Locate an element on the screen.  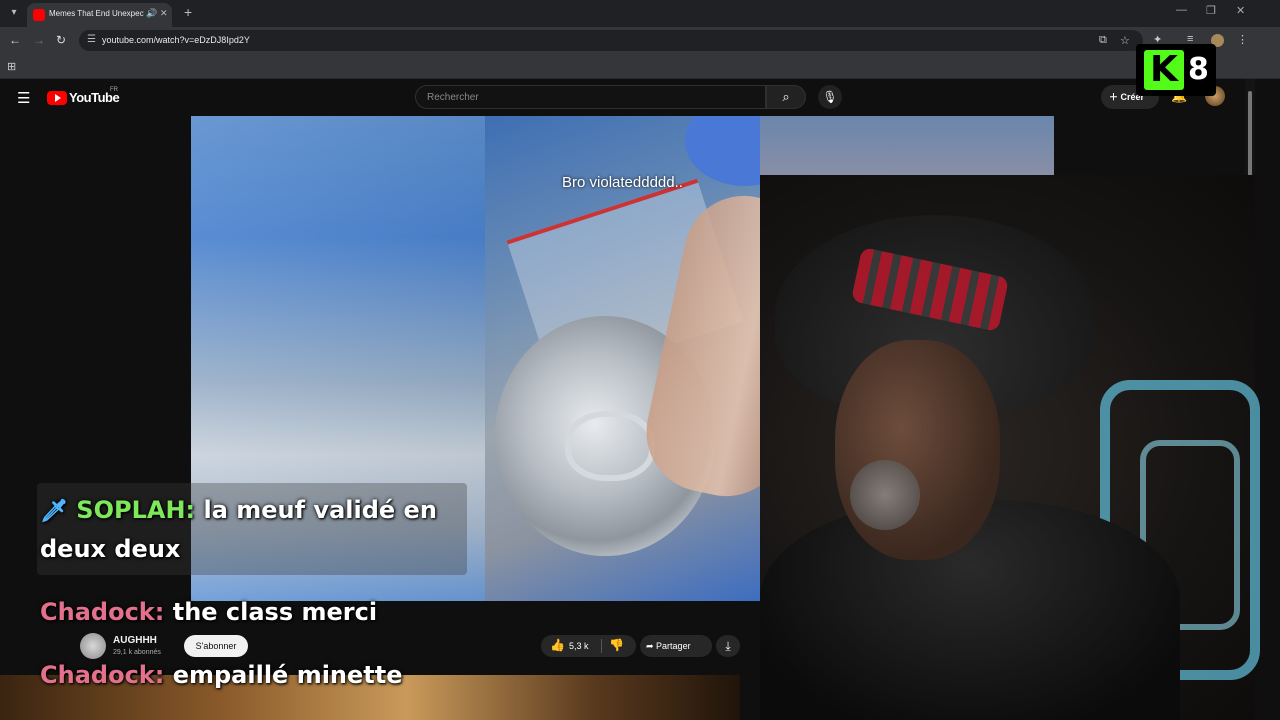
youtube-header: ☰ YouTube FR Rechercher ⌕ 🎙 ＋ Créer 🔔 is located at coordinates (627, 98).